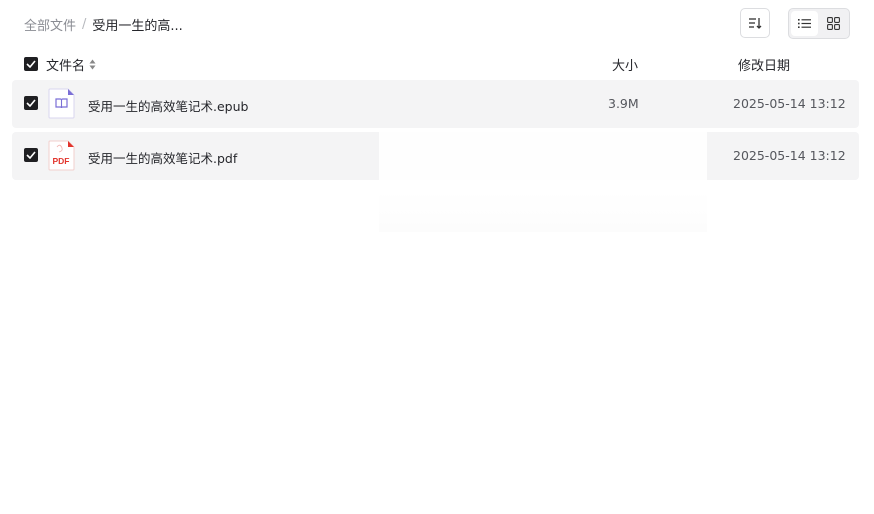 This screenshot has height=514, width=874. What do you see at coordinates (61, 161) in the screenshot?
I see `pdf-icon-label: PDF` at bounding box center [61, 161].